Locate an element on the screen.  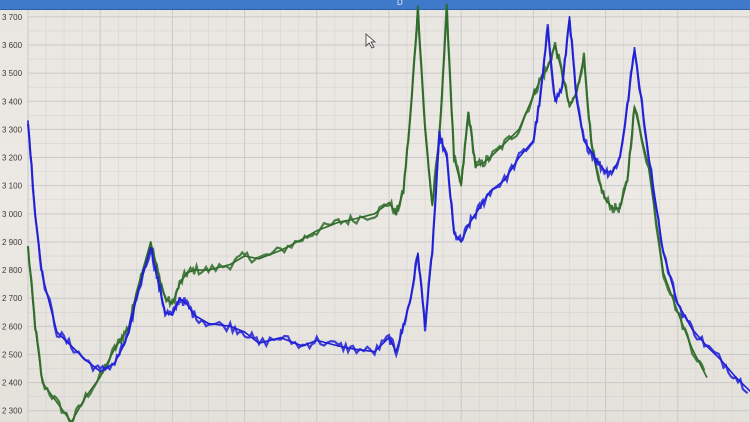
y-tick-label: 2 300 is located at coordinates (12, 411).